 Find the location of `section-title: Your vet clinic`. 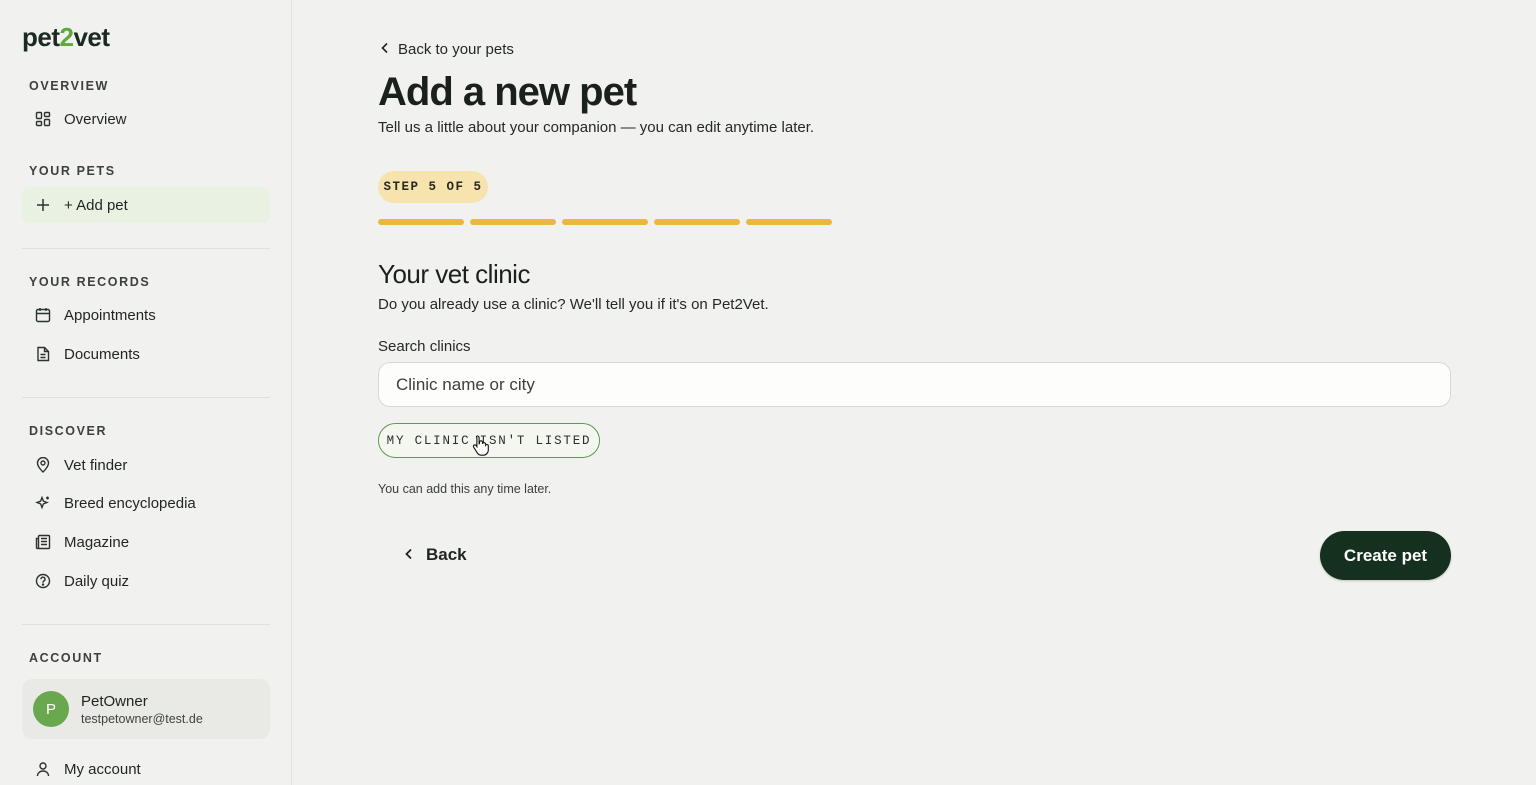

section-title: Your vet clinic is located at coordinates (454, 274).